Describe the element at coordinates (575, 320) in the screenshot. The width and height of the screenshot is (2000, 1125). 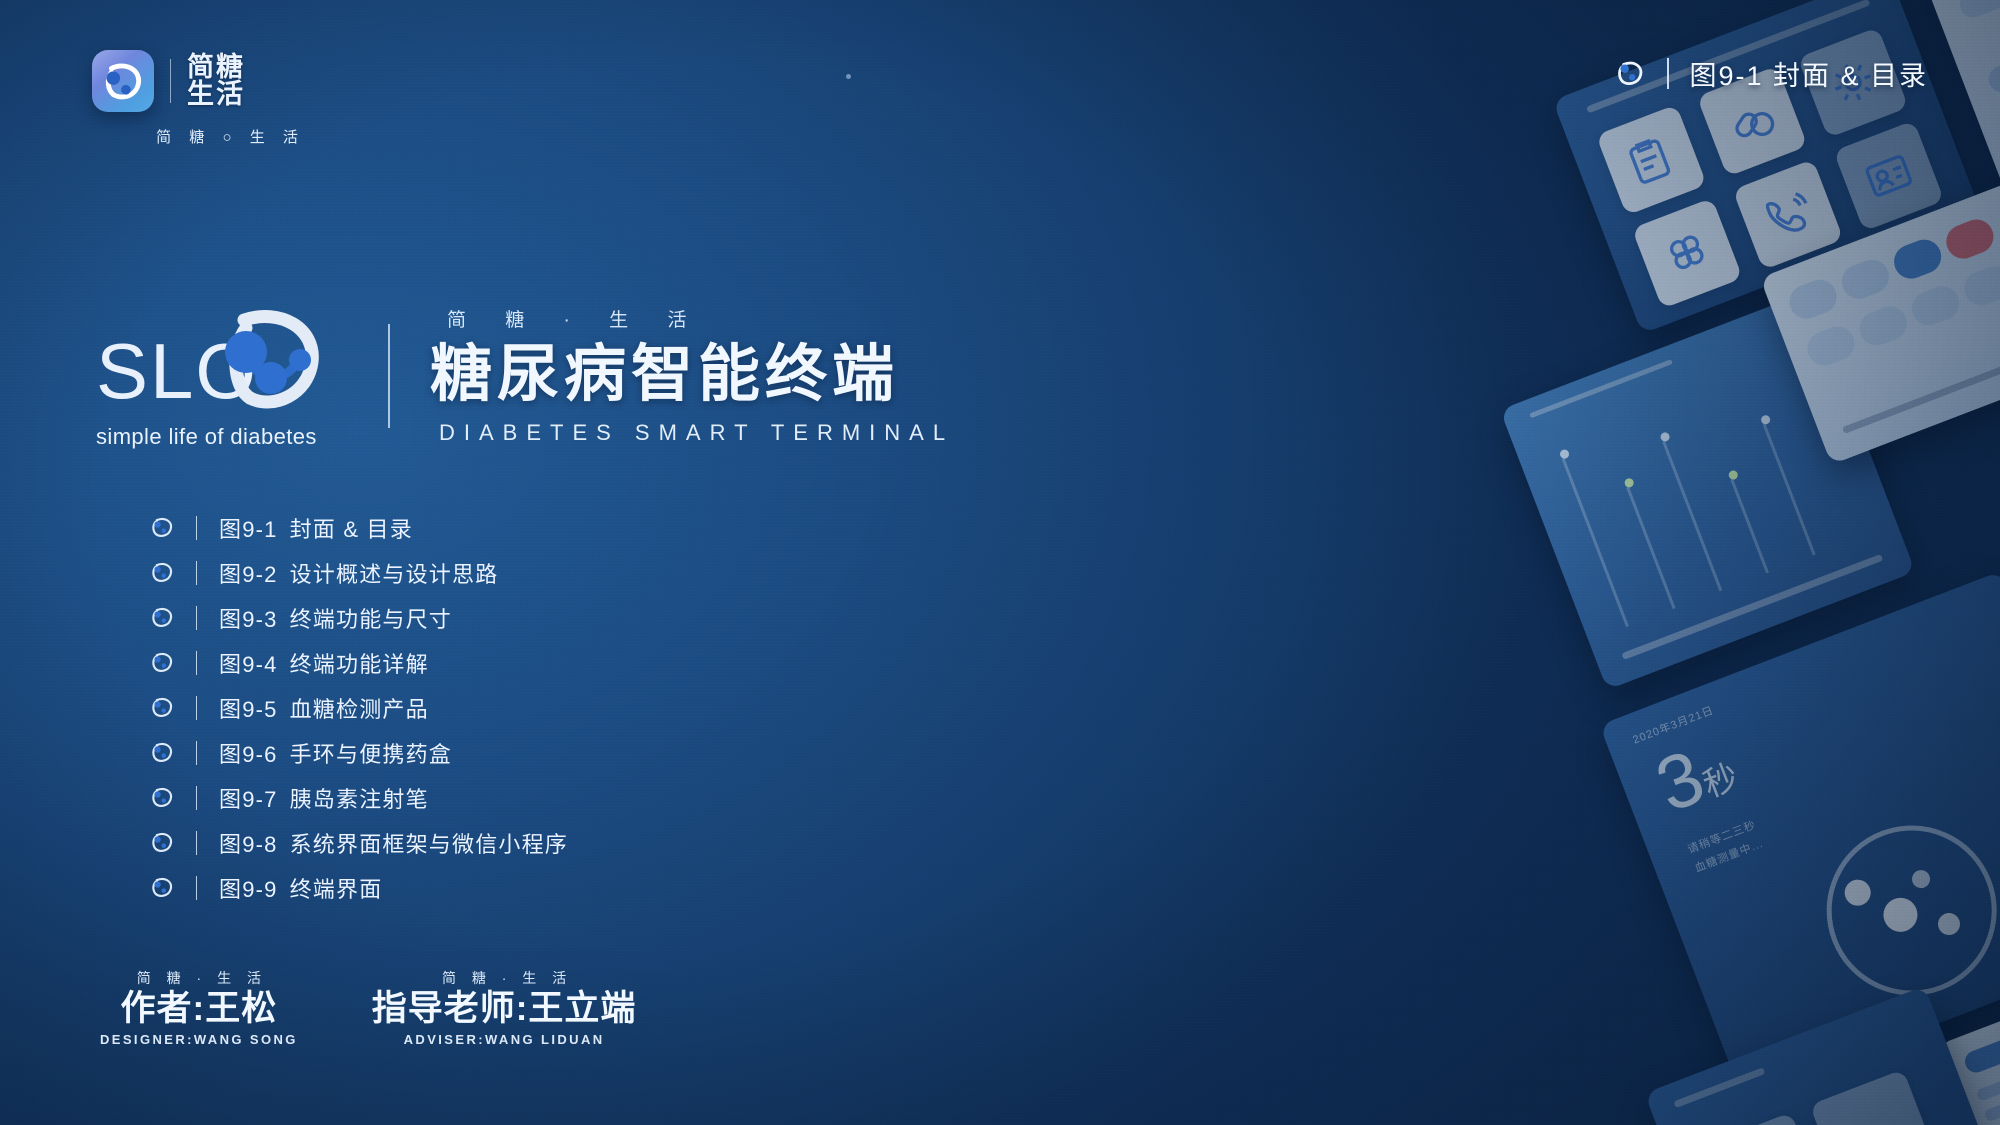
I see `hero-kicker: 简 糖 · 生 活` at that location.